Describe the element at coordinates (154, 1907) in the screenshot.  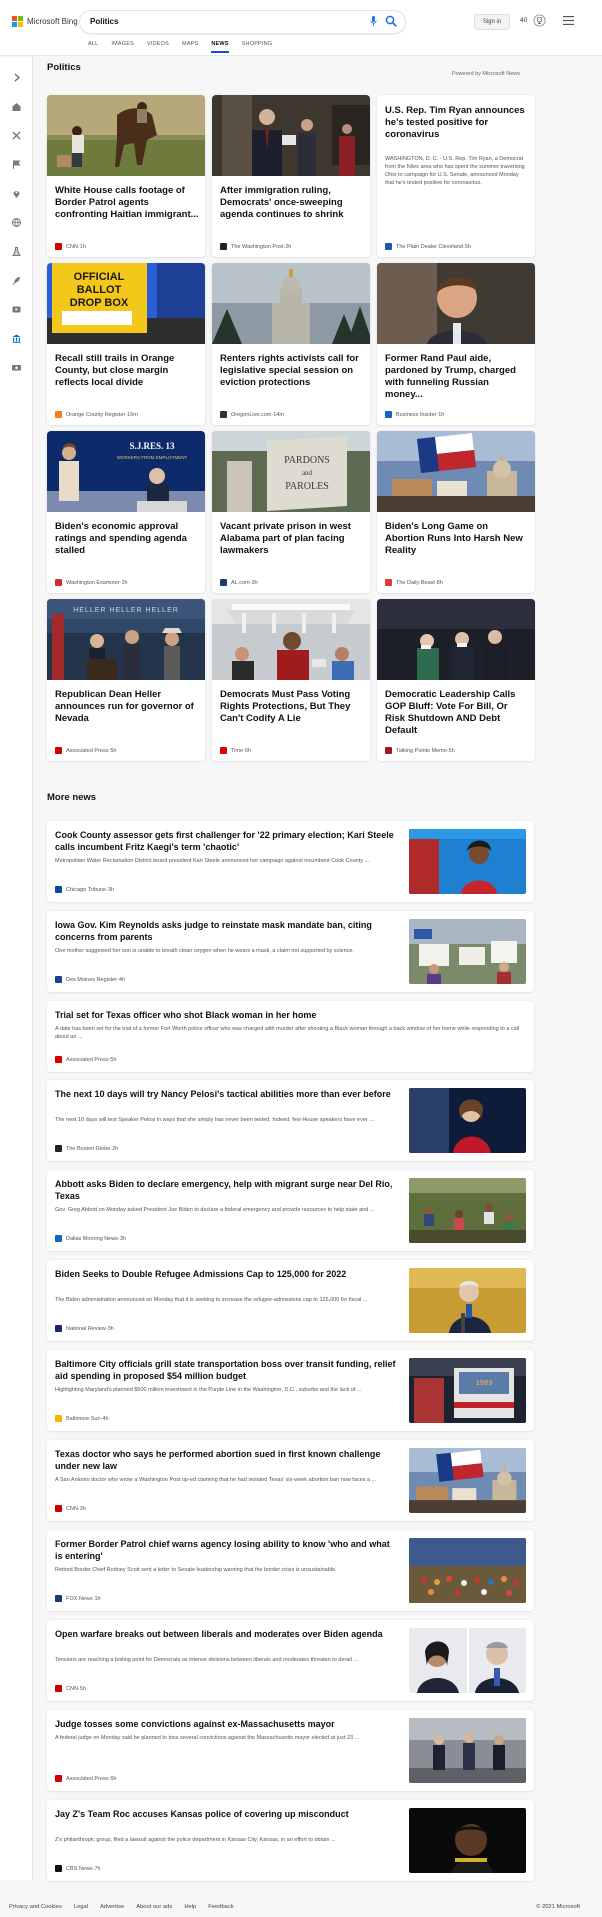
I see `footer-link-about-our-ads: About our ads` at that location.